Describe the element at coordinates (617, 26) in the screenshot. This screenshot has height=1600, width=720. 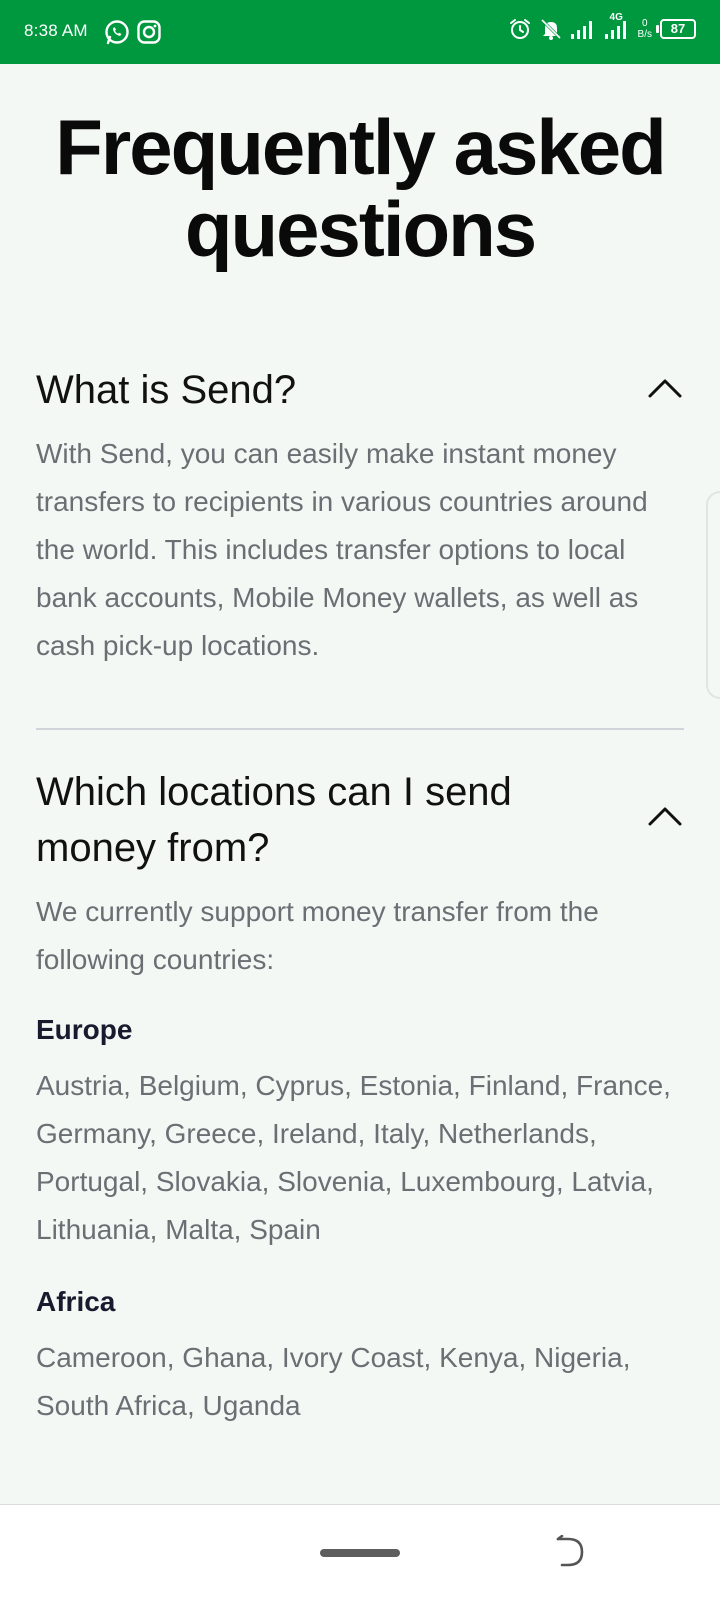
I see `signal-4g-group: 4G` at that location.